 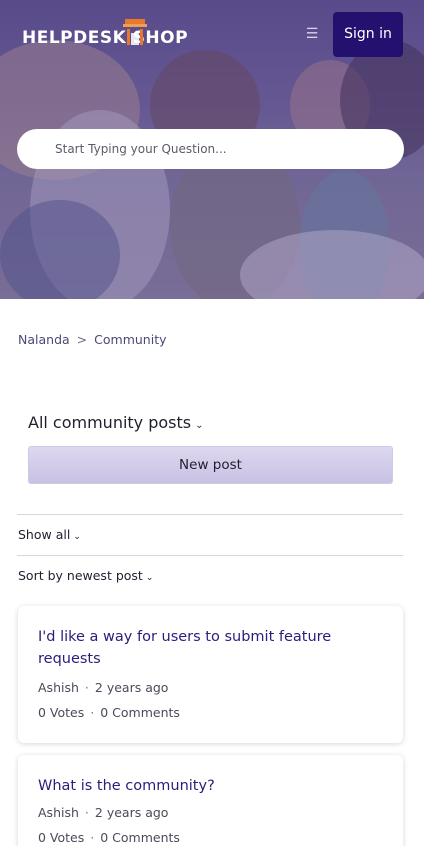 What do you see at coordinates (135, 32) in the screenshot?
I see `shop-logo-icon` at bounding box center [135, 32].